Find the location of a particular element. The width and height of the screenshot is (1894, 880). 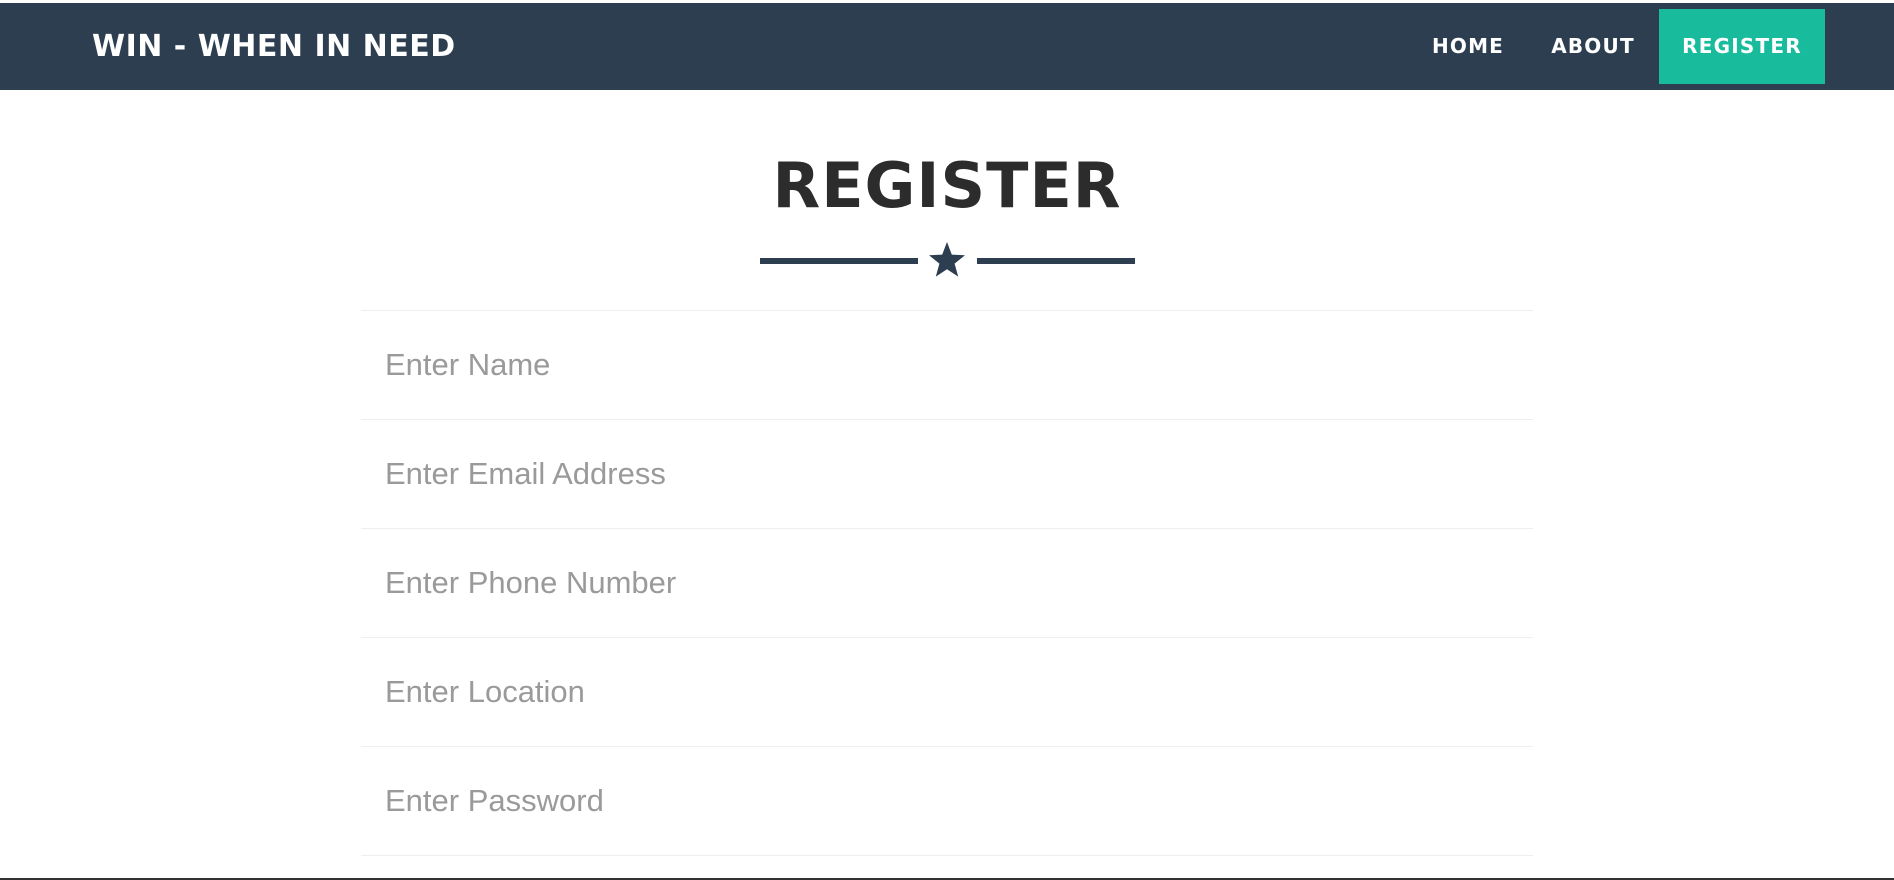

name-input is located at coordinates (947, 365).